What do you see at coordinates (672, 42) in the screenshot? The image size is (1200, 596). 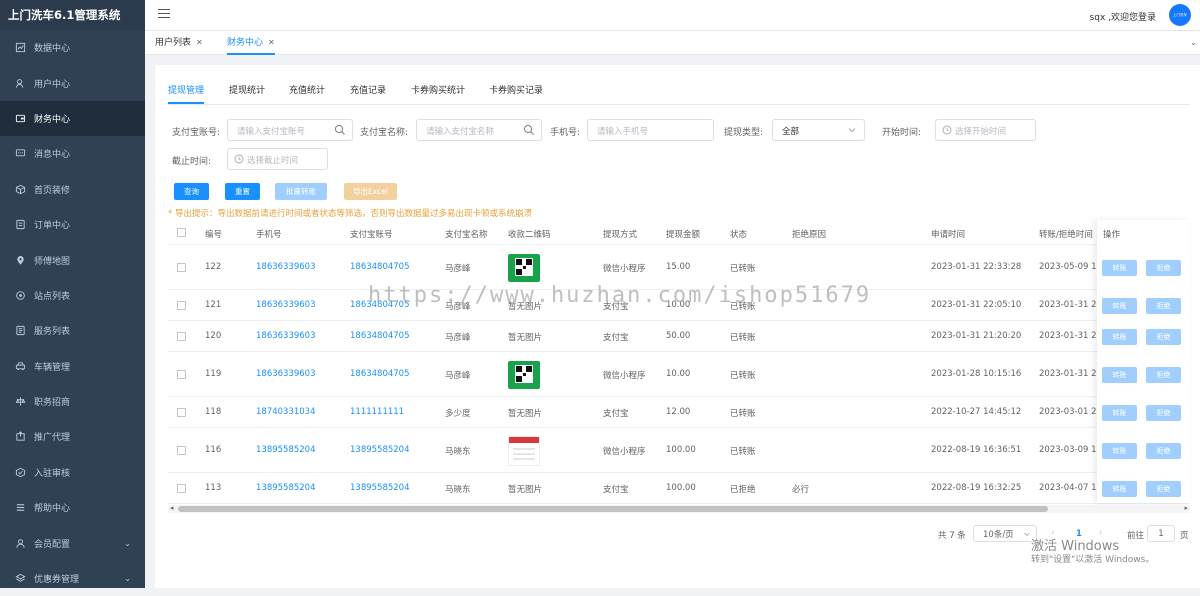 I see `tab-bar: 用户列表 ✕ 财务中心 ✕ ⌄` at bounding box center [672, 42].